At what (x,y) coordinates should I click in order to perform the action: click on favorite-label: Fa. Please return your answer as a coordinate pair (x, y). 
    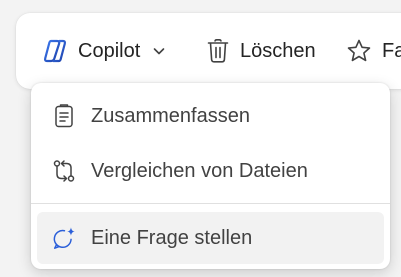
    Looking at the image, I should click on (391, 50).